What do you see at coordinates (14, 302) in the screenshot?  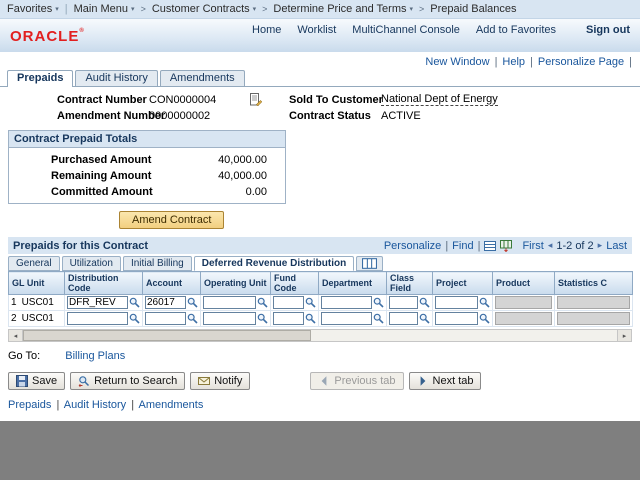 I see `row-number: 1` at bounding box center [14, 302].